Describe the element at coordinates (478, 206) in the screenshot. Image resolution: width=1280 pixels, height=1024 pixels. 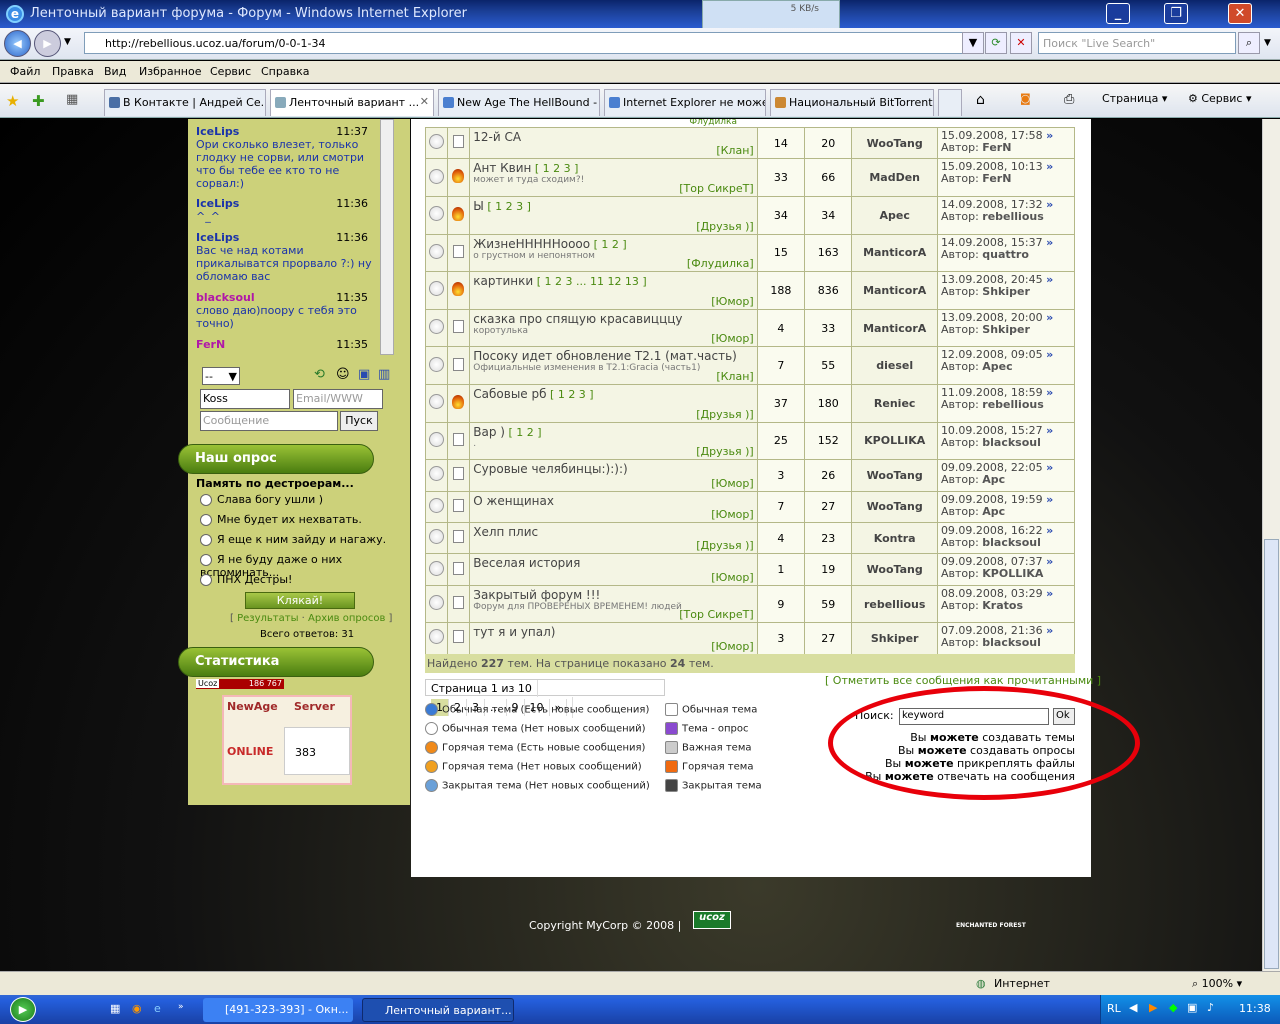
I see `topic-title-link: Ы` at that location.